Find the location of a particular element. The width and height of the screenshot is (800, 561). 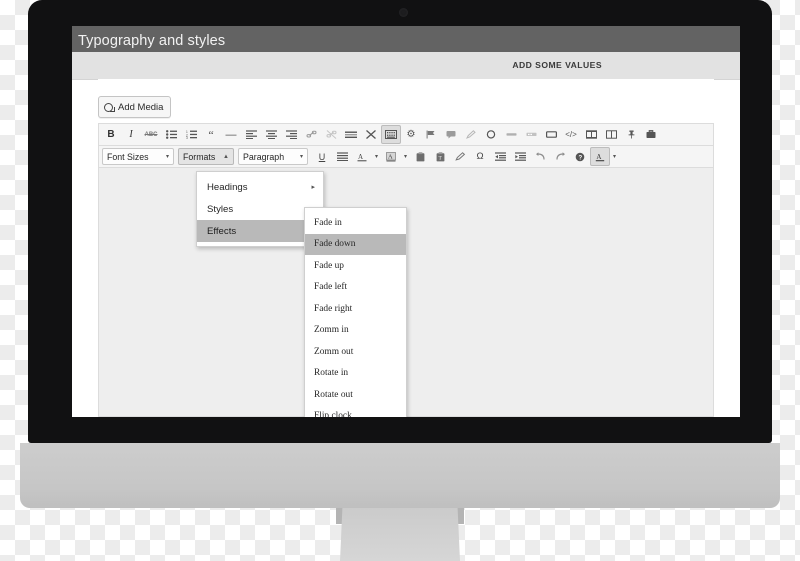

add-values-bar: ADD SOME VALUES is located at coordinates (406, 66).